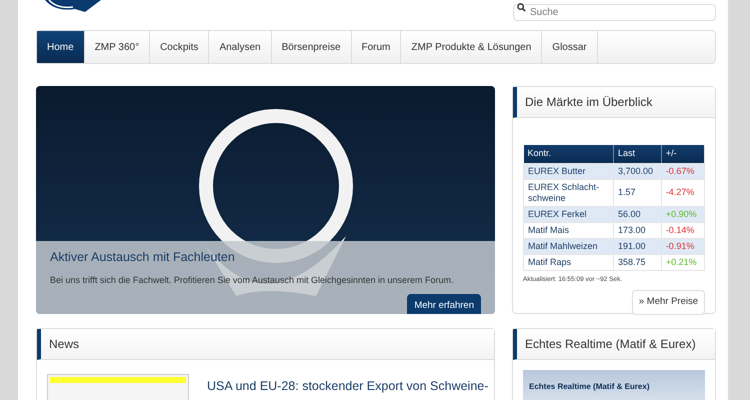  What do you see at coordinates (377, 47) in the screenshot?
I see `nav-tab: Forum` at bounding box center [377, 47].